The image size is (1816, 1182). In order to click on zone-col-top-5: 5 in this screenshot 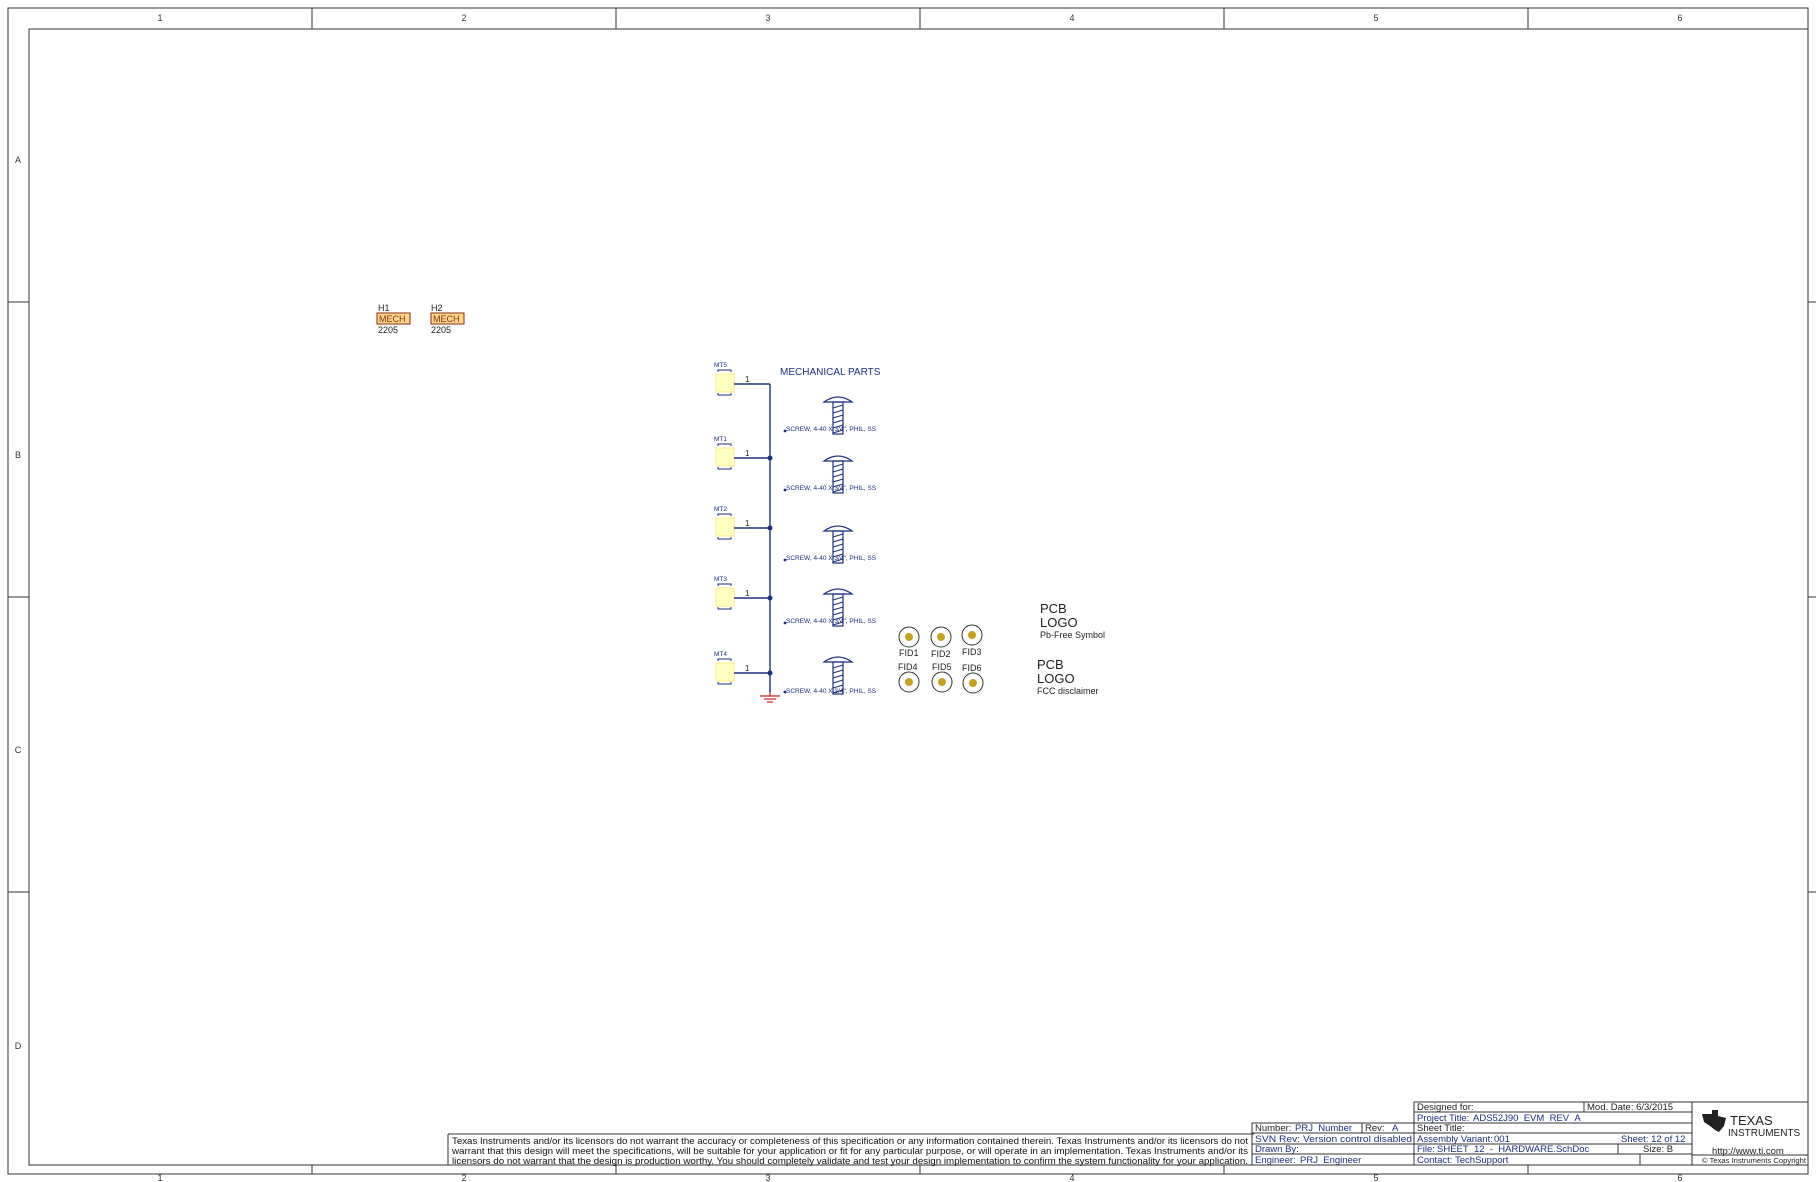, I will do `click(1375, 18)`.